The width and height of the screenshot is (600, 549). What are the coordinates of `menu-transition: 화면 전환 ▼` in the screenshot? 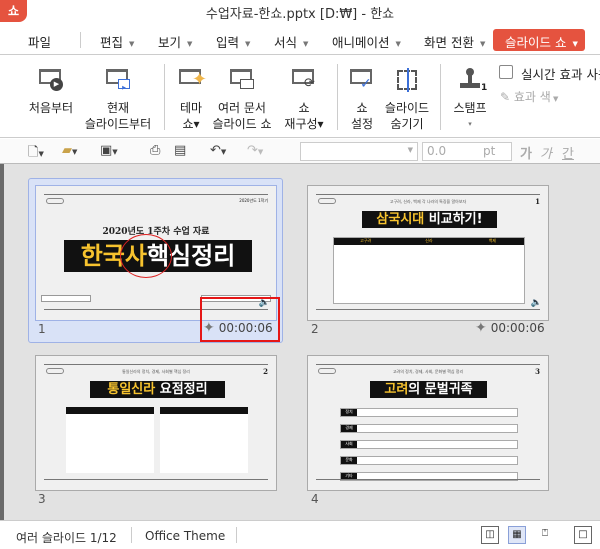 It's located at (454, 41).